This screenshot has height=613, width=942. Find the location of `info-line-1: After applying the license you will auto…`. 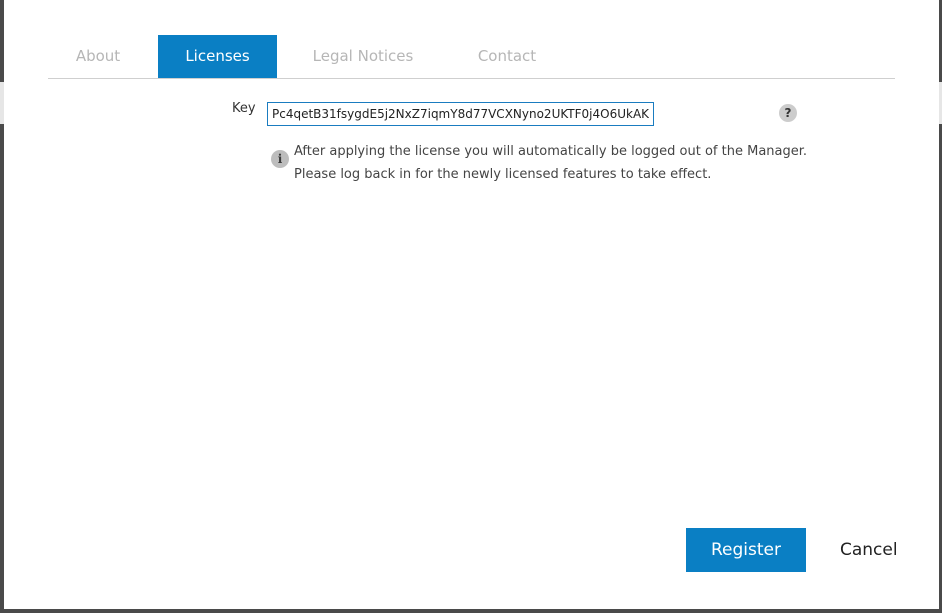

info-line-1: After applying the license you will auto… is located at coordinates (551, 151).